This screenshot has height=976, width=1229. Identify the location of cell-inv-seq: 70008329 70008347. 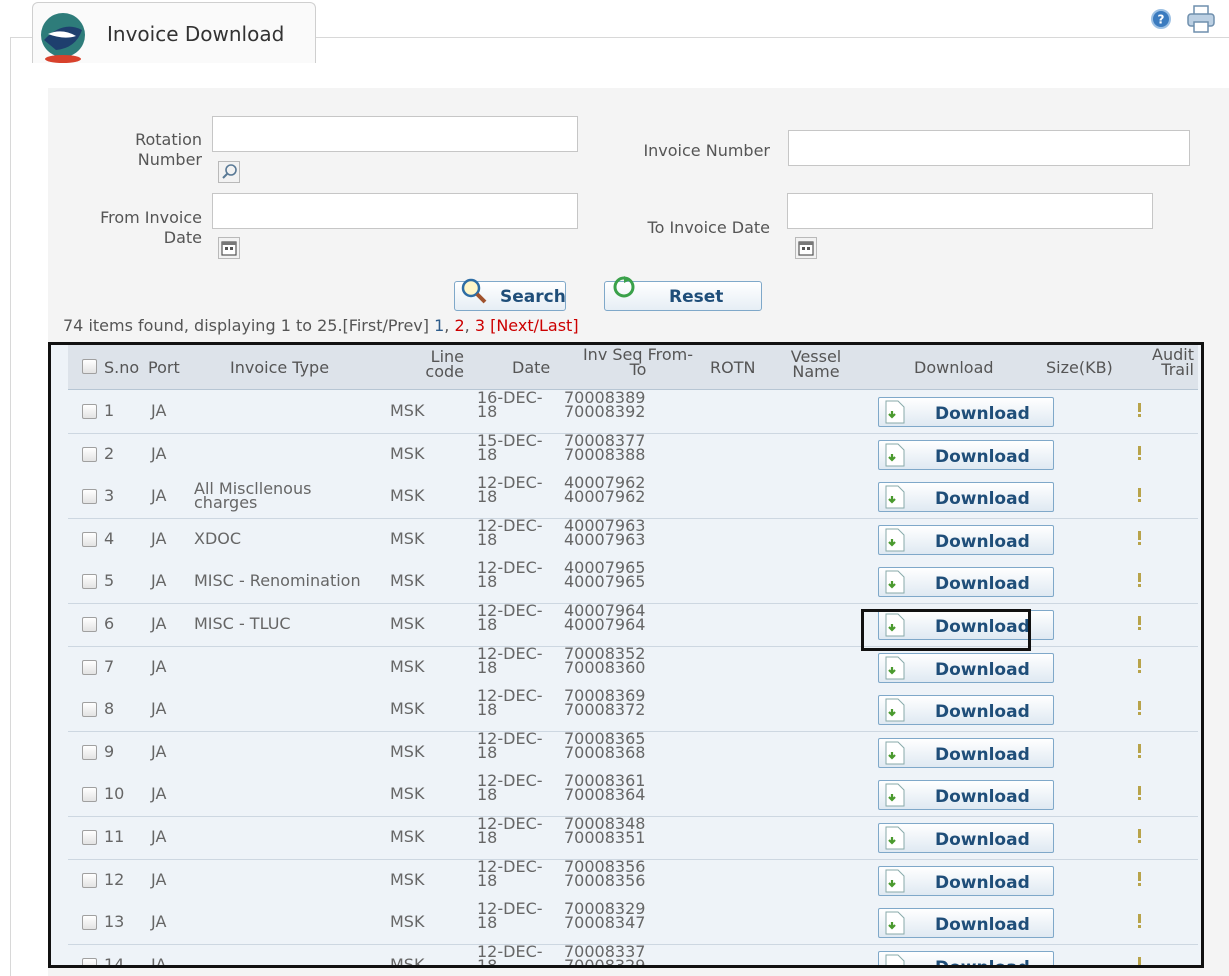
(605, 916).